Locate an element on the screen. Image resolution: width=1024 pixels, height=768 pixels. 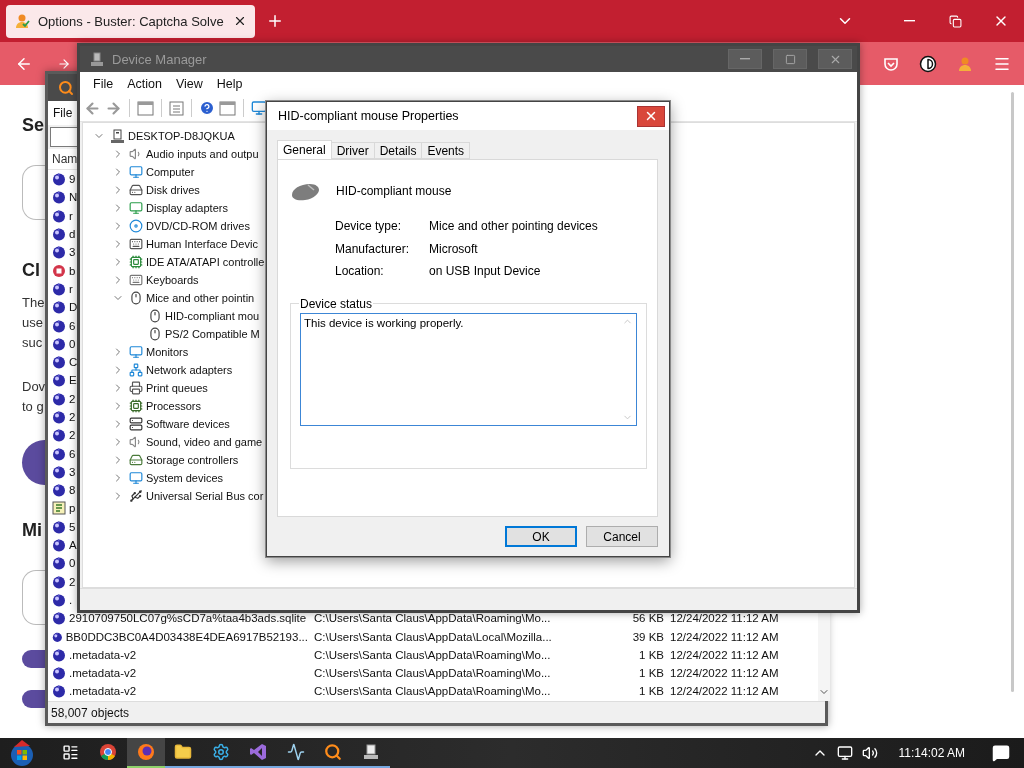
tree-item: Storage controllers is located at coordinates (192, 460).